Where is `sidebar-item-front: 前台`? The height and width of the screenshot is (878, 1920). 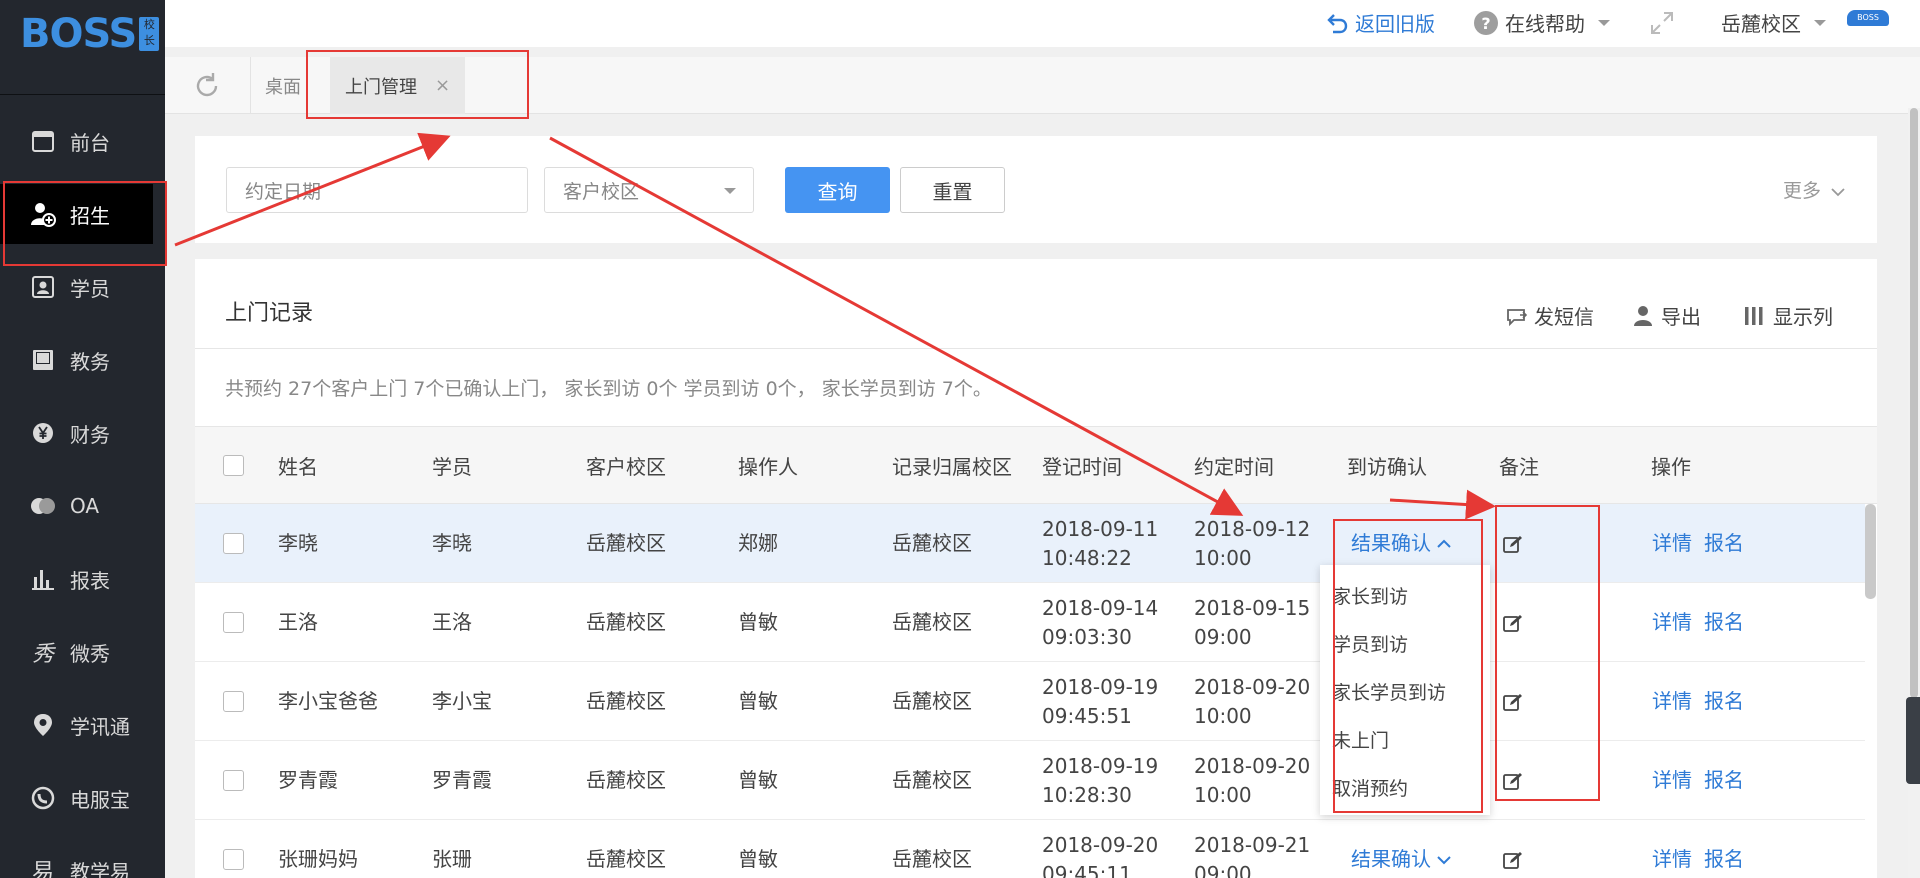 sidebar-item-front: 前台 is located at coordinates (82, 141).